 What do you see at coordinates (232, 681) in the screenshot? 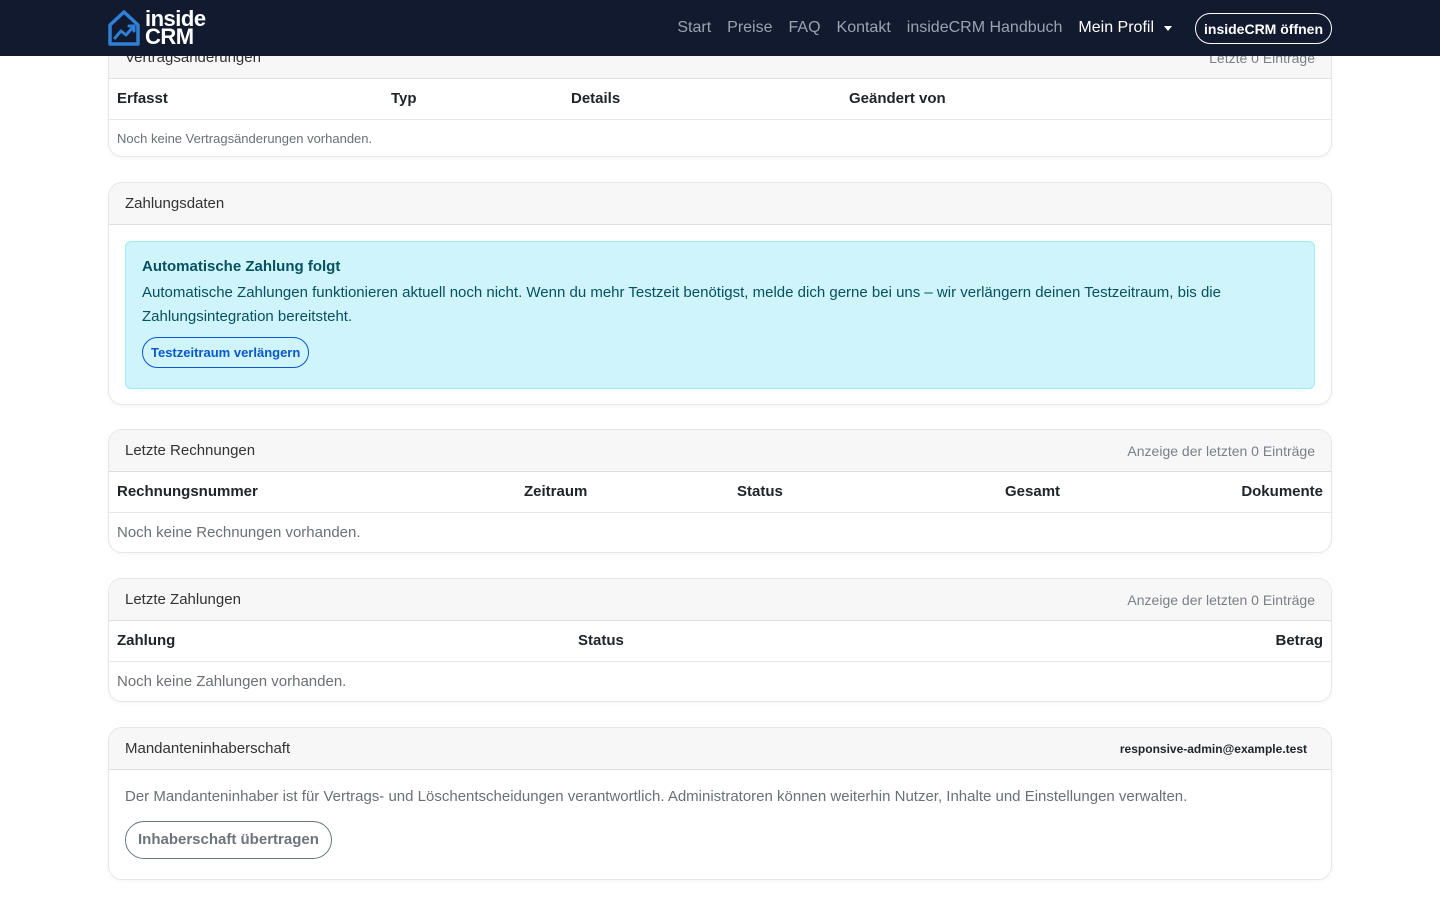
I see `empty-state-text: Noch keine Zahlungen vorhanden.` at bounding box center [232, 681].